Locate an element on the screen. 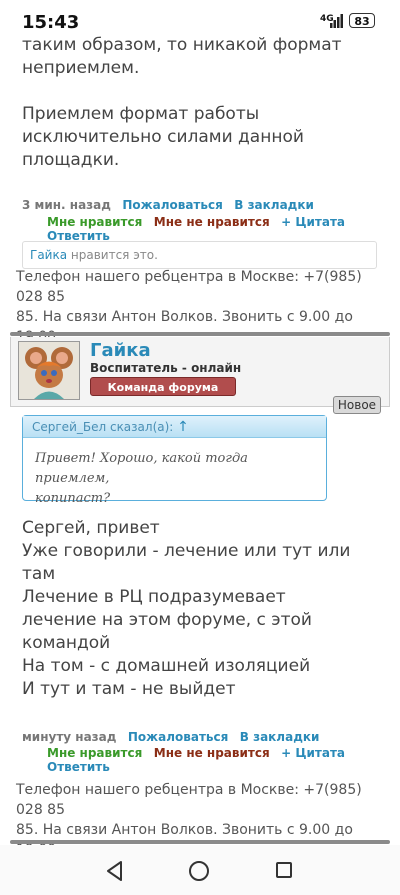 The image size is (400, 895). post-line: таким образом, то никакой формат is located at coordinates (182, 45).